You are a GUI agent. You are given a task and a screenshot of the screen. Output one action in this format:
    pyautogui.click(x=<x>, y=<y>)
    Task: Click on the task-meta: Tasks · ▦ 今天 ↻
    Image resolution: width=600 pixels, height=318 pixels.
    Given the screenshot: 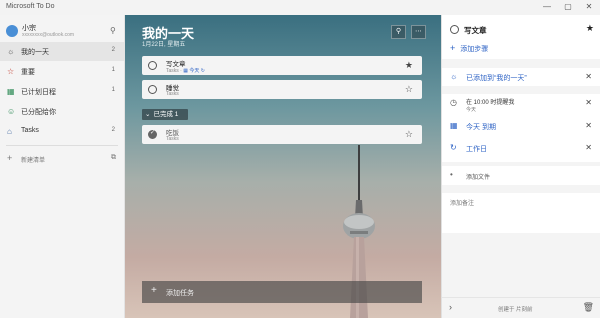 What is the action you would take?
    pyautogui.click(x=185, y=71)
    